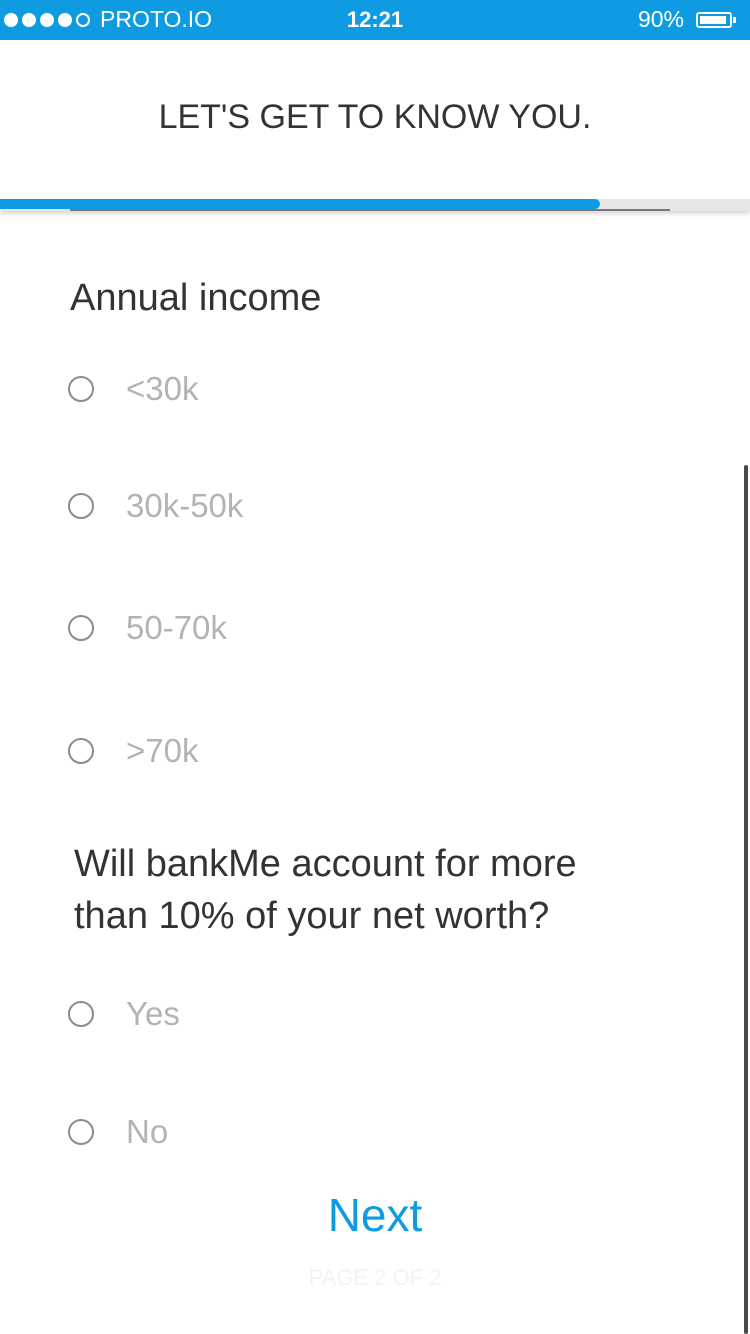  Describe the element at coordinates (185, 505) in the screenshot. I see `radio-option-label: 30k-50k` at that location.